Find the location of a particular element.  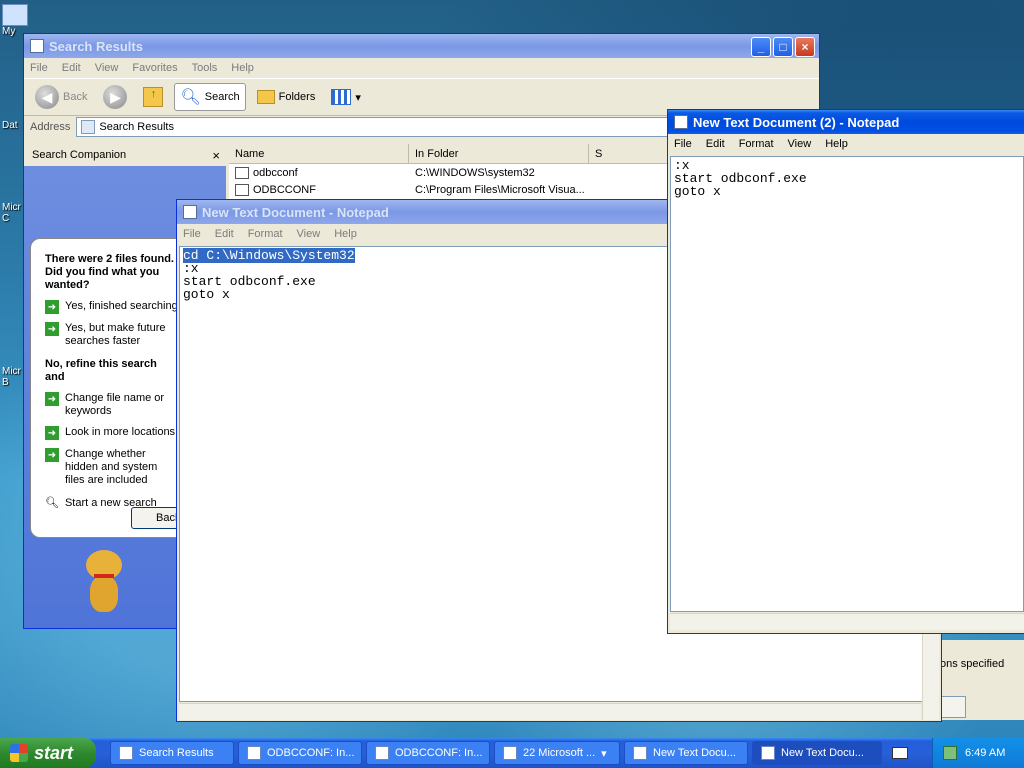

desktop-icon-micr-b: Micr B is located at coordinates (13, 377).